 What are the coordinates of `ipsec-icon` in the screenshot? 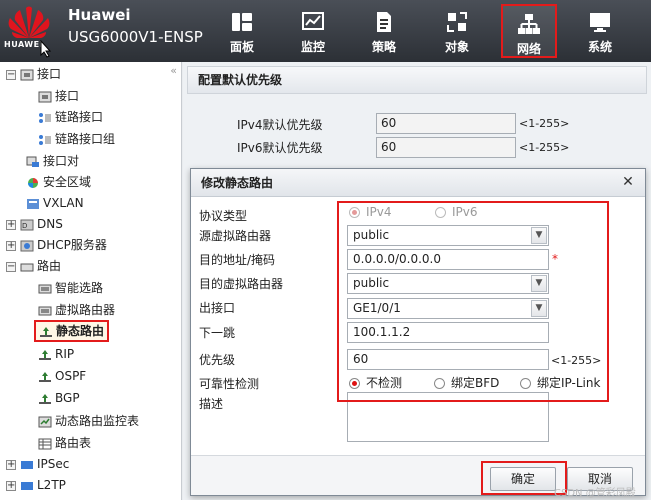 It's located at (27, 464).